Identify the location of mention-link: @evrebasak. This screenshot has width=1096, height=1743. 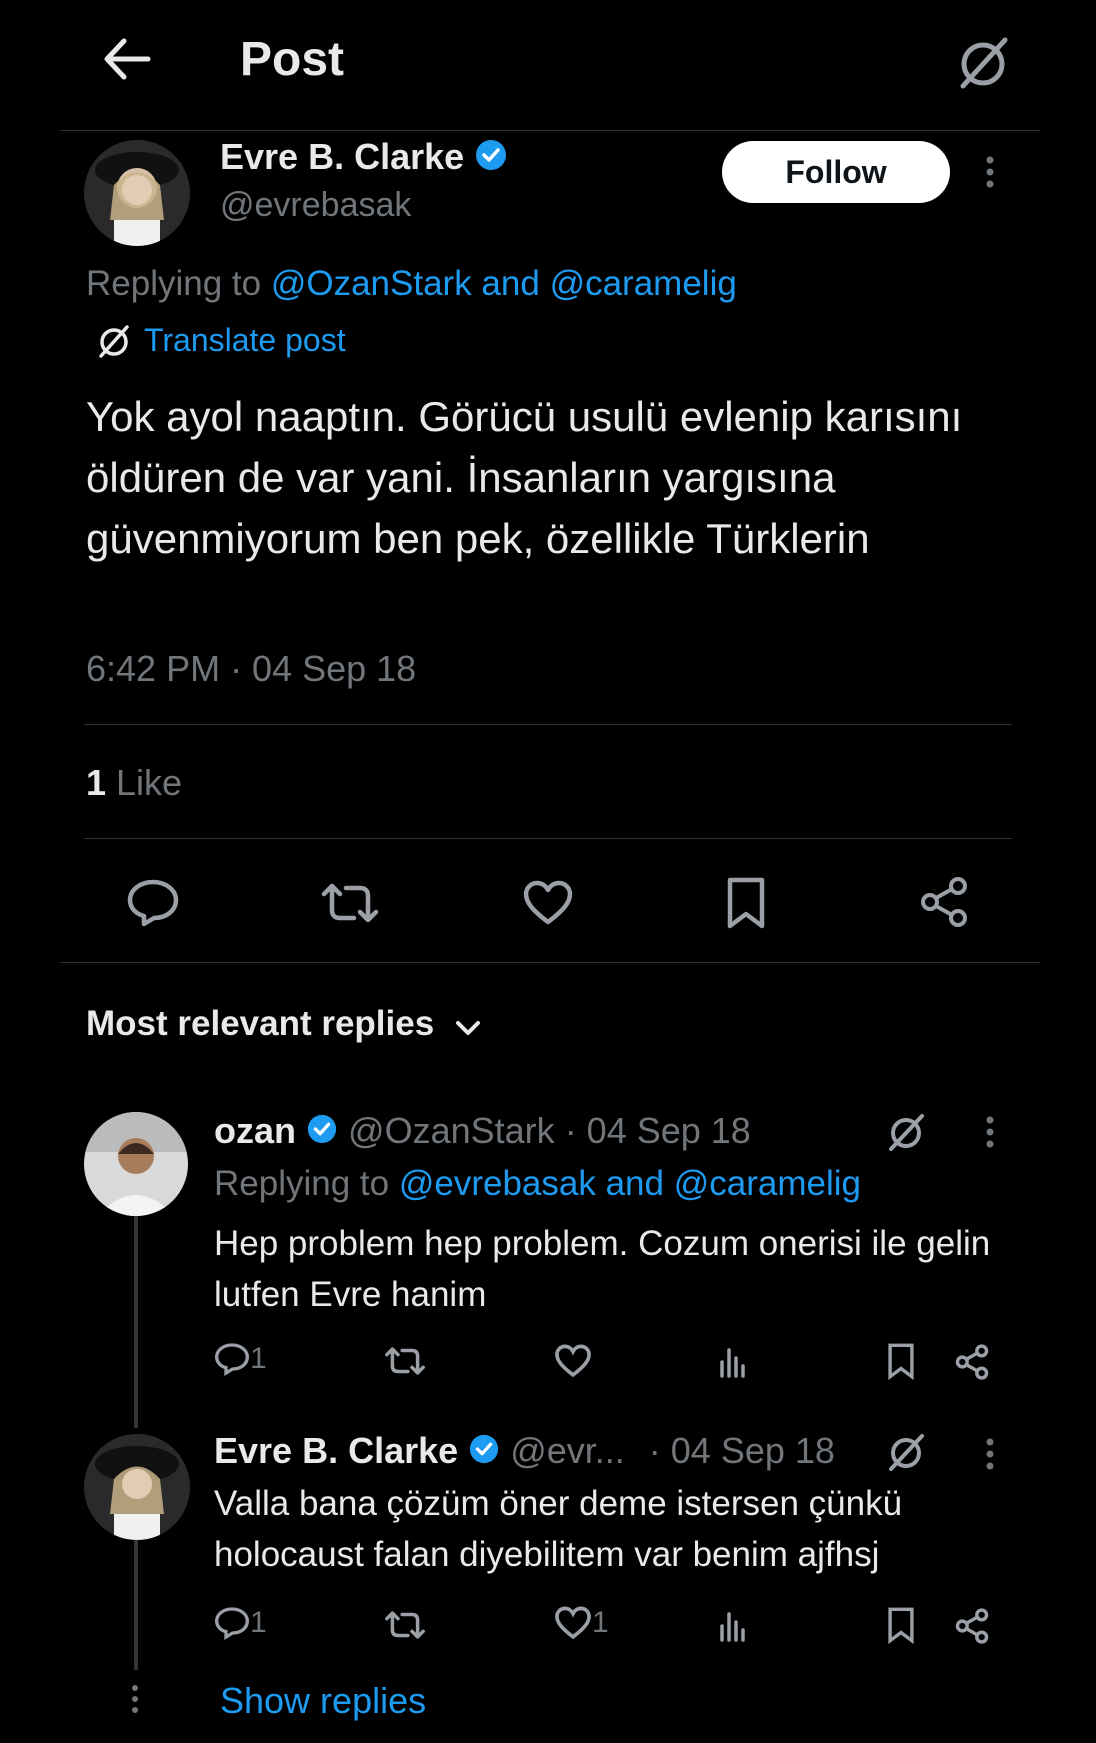
(497, 1183).